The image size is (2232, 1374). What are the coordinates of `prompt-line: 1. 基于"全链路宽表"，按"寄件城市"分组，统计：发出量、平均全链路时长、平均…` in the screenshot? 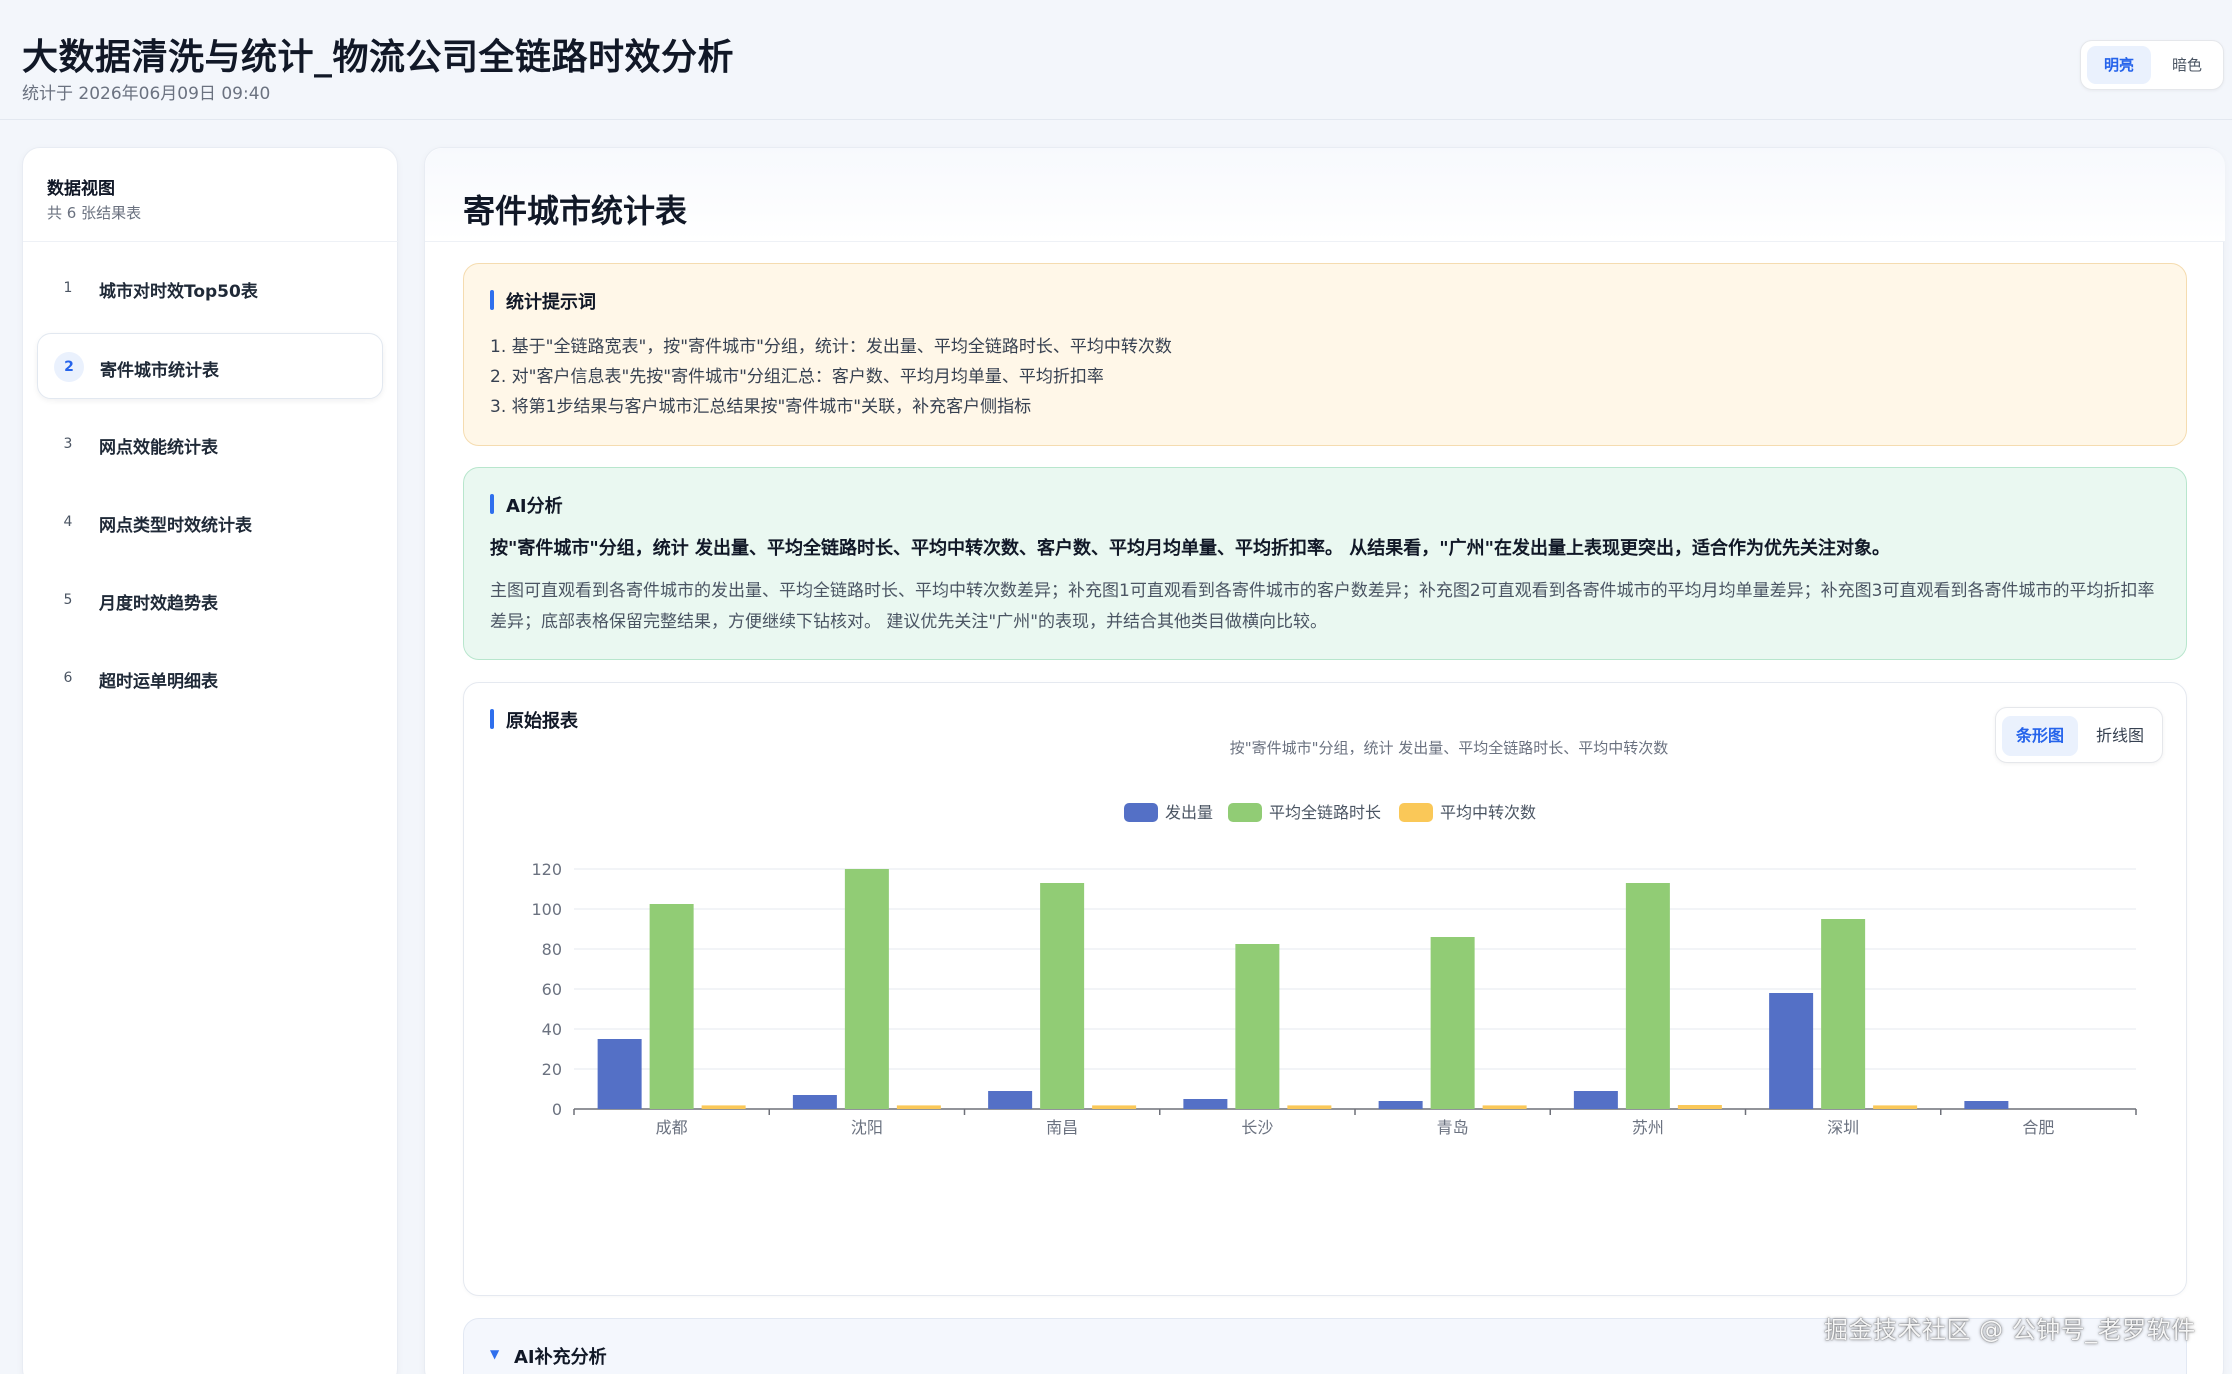 It's located at (831, 347).